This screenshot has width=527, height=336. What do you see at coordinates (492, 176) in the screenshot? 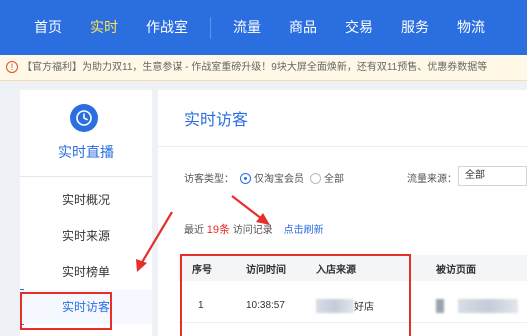
I see `traffic-source-select: 全部` at bounding box center [492, 176].